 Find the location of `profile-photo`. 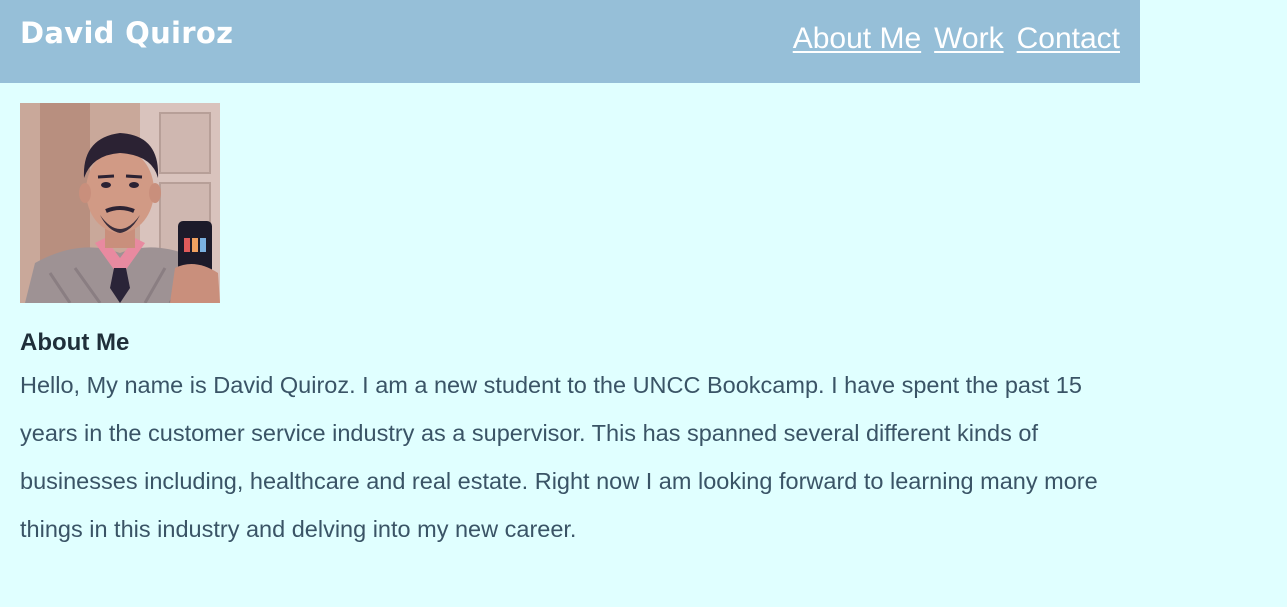

profile-photo is located at coordinates (120, 203).